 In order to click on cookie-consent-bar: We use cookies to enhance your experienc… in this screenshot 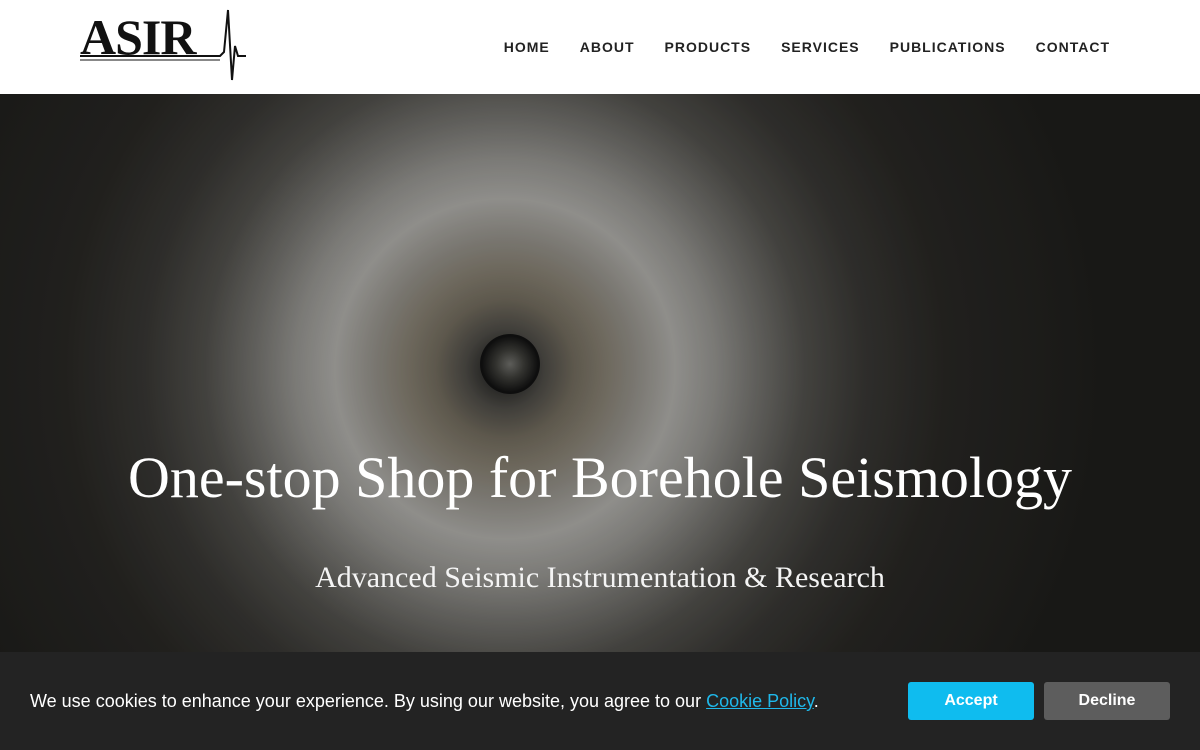, I will do `click(600, 701)`.